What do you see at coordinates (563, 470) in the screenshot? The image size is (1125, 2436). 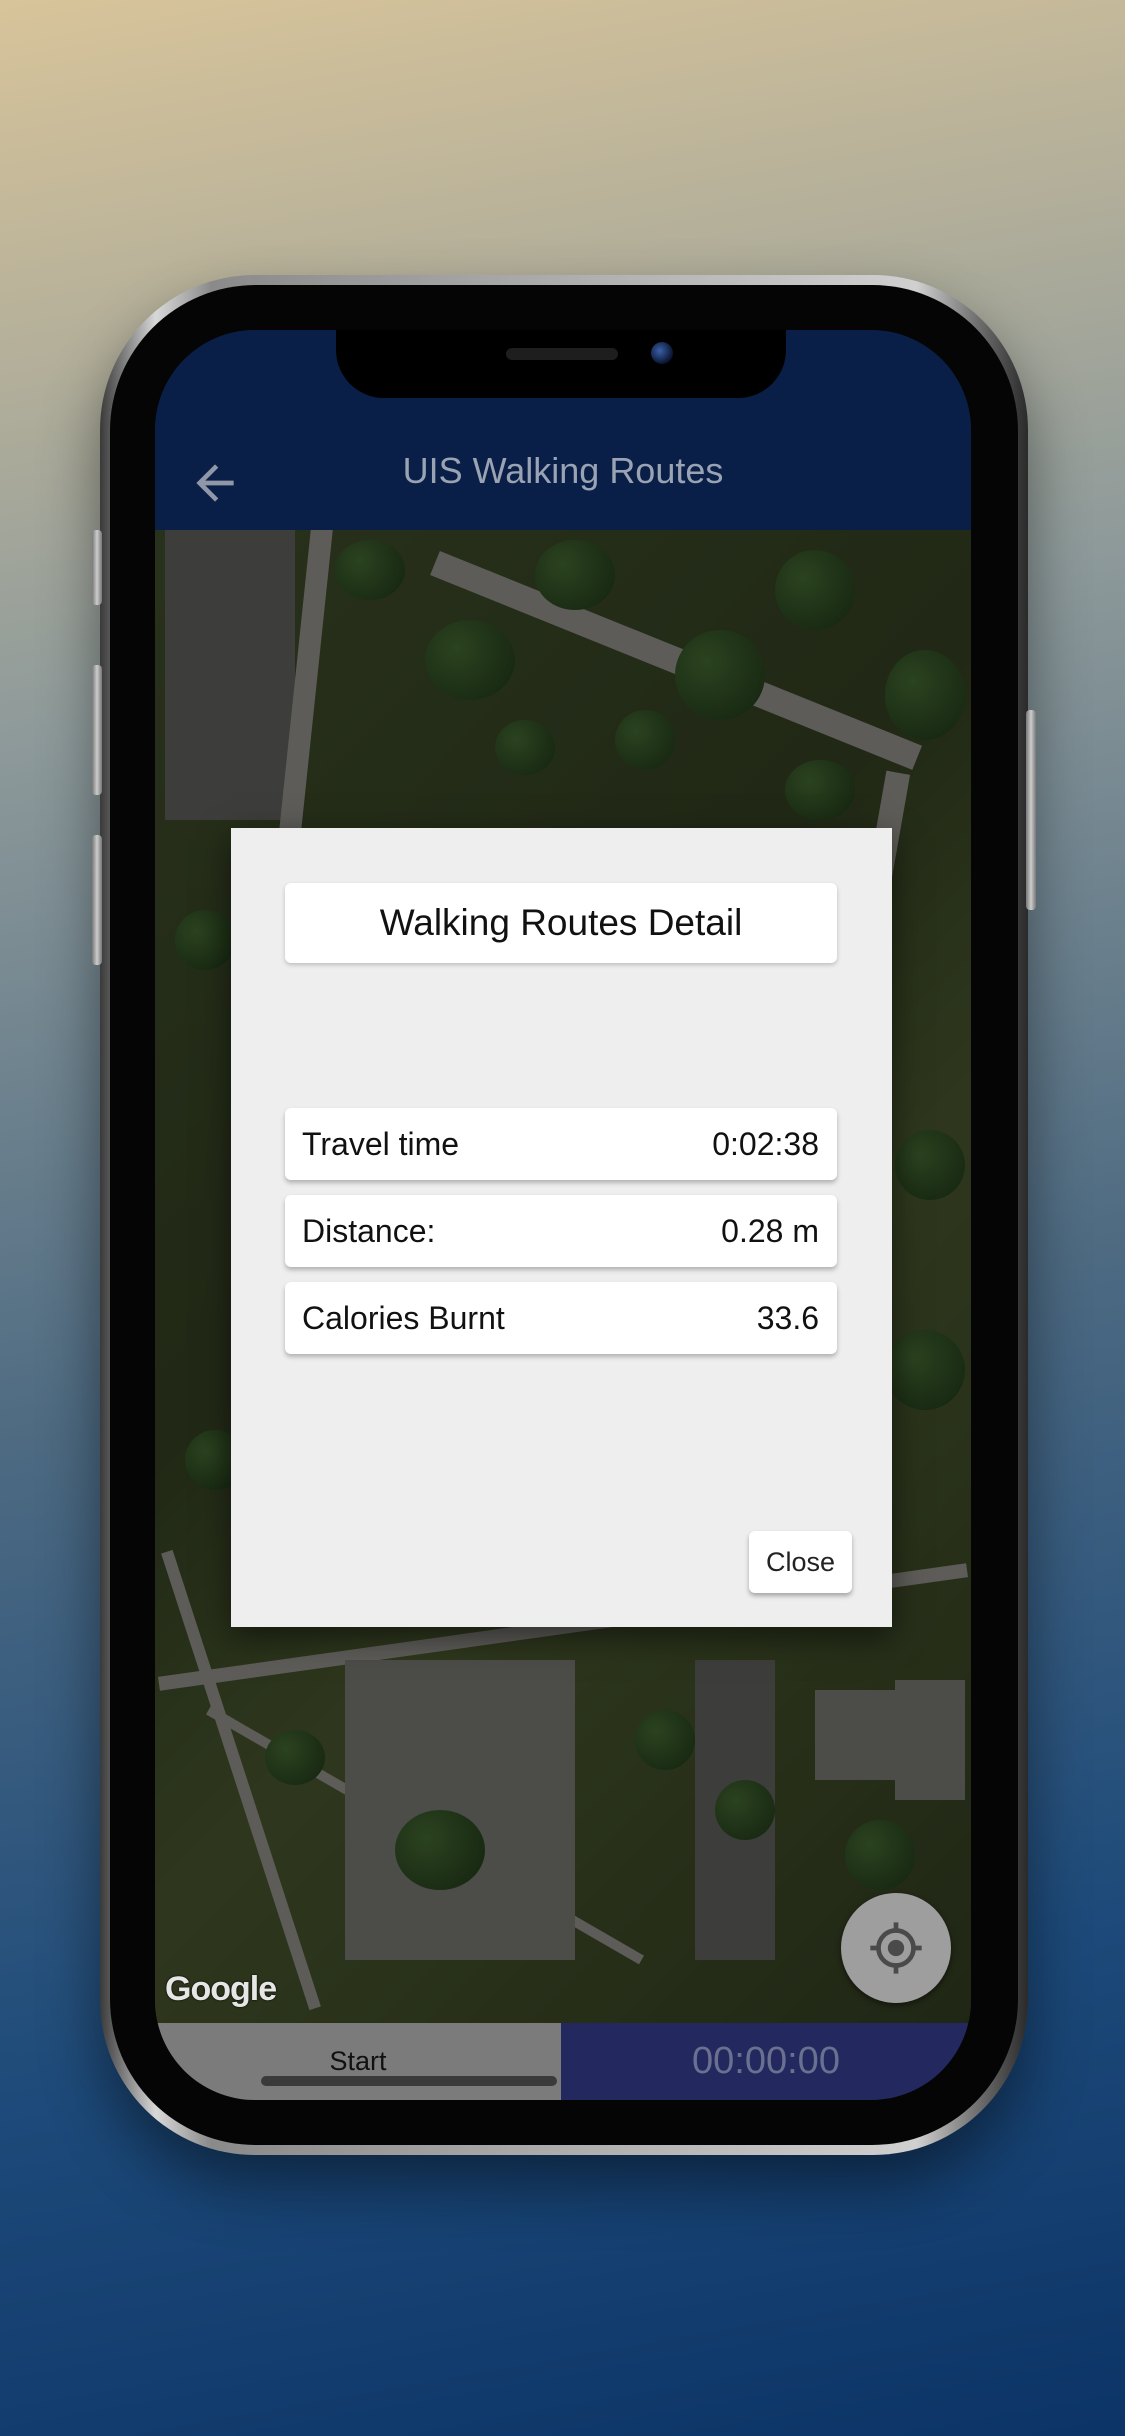 I see `page-title: UIS Walking Routes` at bounding box center [563, 470].